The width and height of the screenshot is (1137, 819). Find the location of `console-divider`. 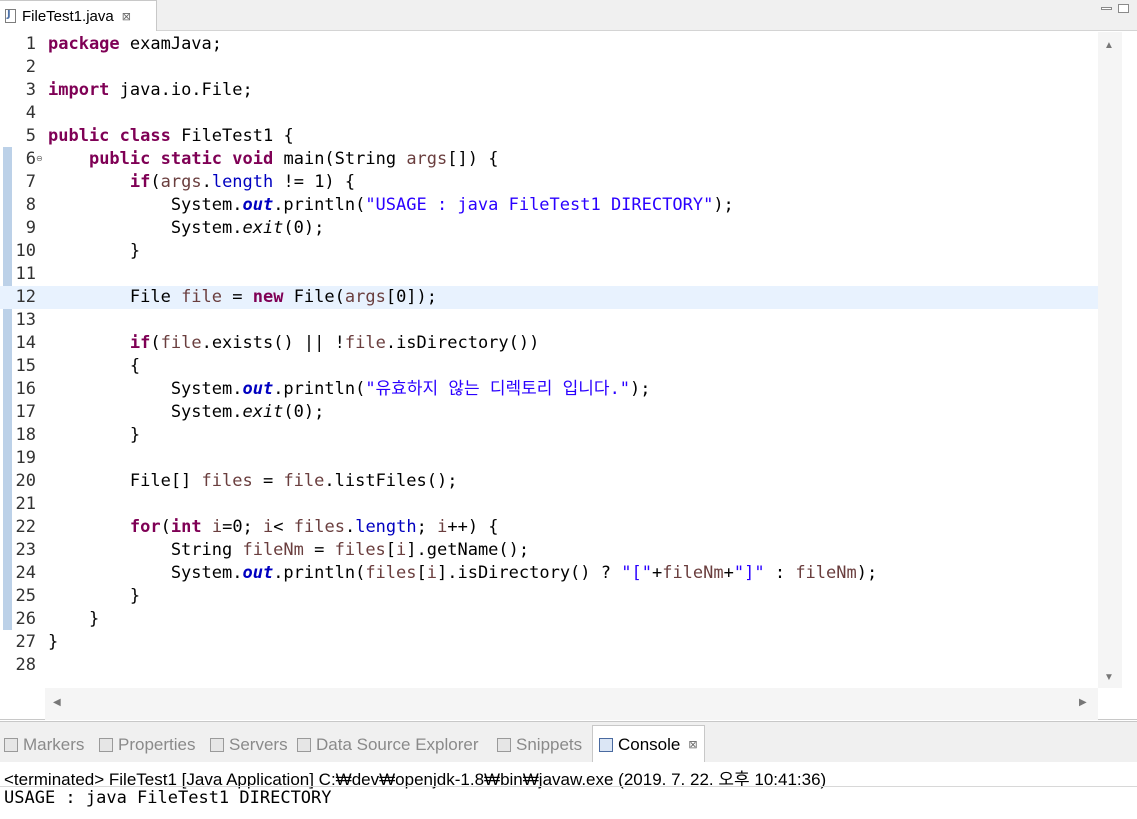

console-divider is located at coordinates (568, 786).